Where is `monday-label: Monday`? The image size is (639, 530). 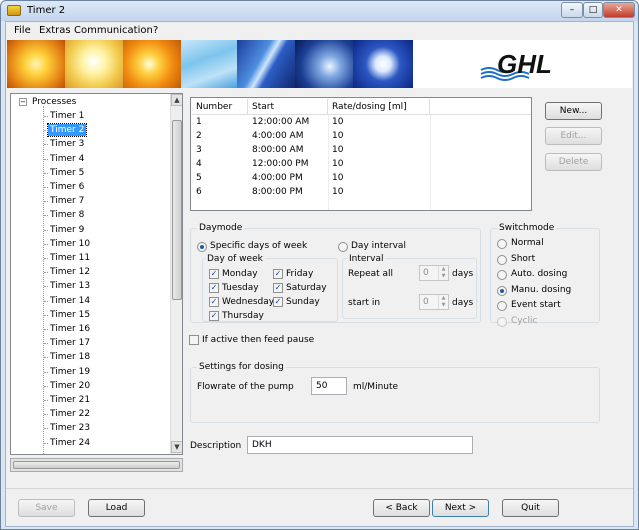
monday-label: Monday is located at coordinates (240, 274).